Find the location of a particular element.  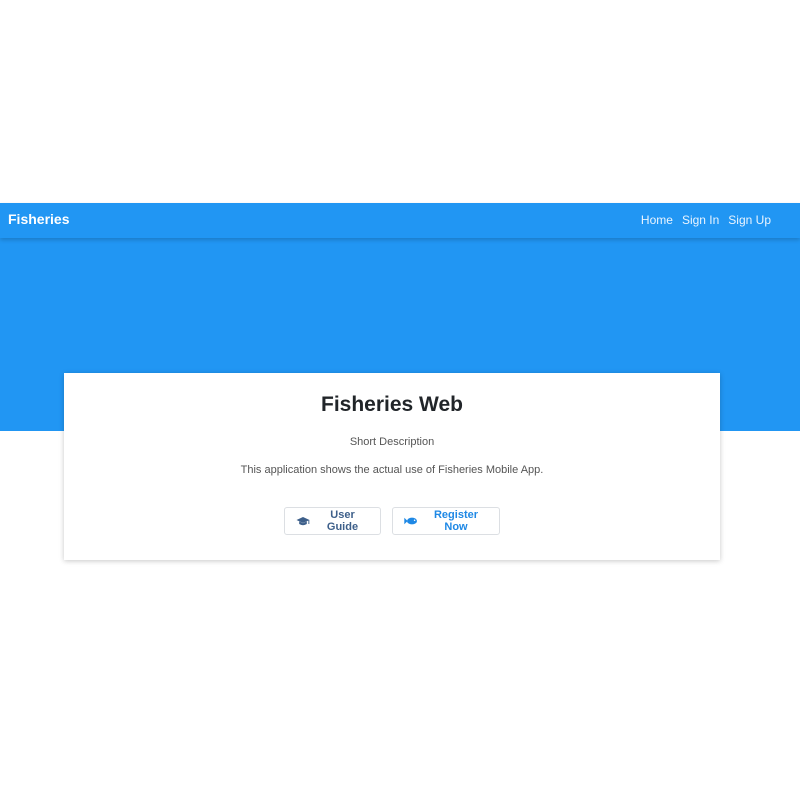

nav-home-link: Home is located at coordinates (657, 220).